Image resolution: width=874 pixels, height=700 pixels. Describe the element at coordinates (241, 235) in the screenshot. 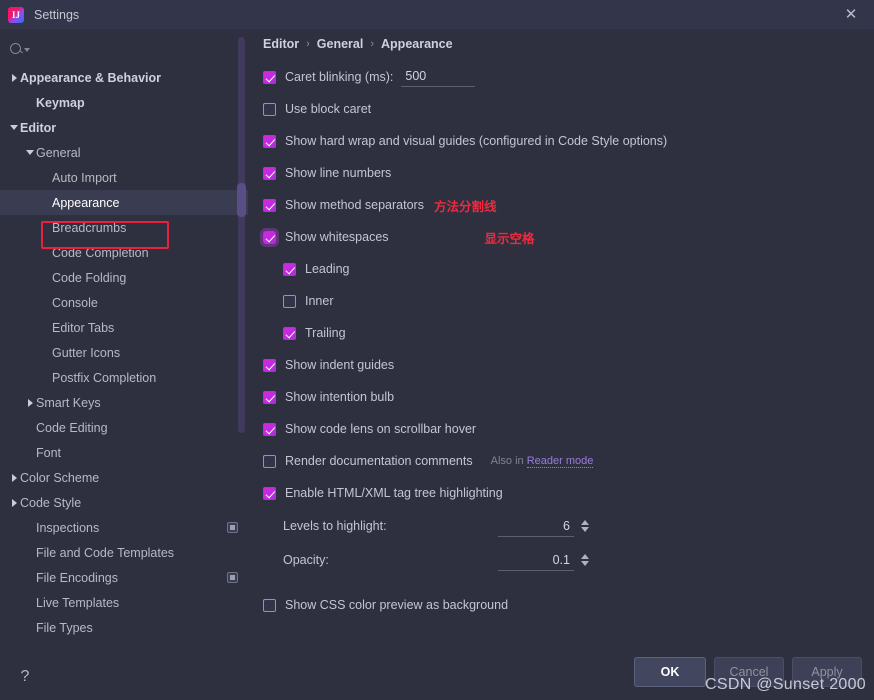

I see `sidebar-scrollbar` at that location.